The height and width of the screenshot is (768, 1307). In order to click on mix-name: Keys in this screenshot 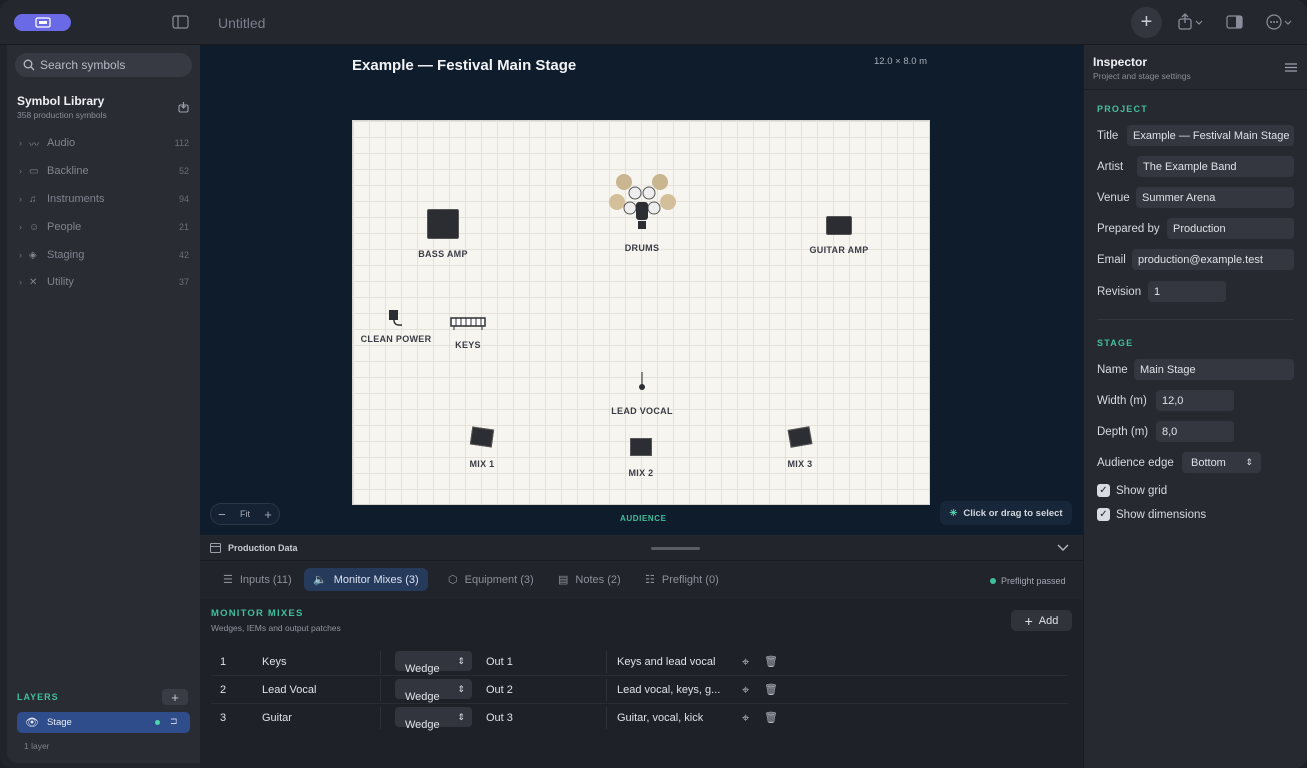, I will do `click(274, 662)`.